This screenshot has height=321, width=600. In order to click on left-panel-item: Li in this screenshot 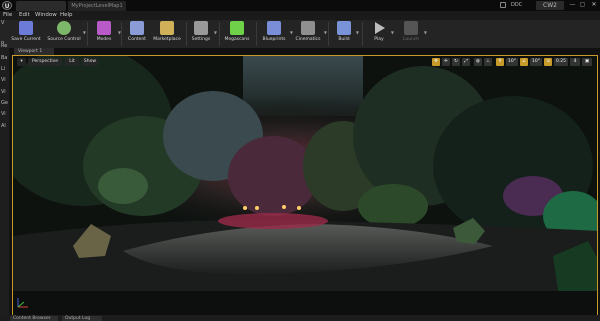, I will do `click(3, 69)`.